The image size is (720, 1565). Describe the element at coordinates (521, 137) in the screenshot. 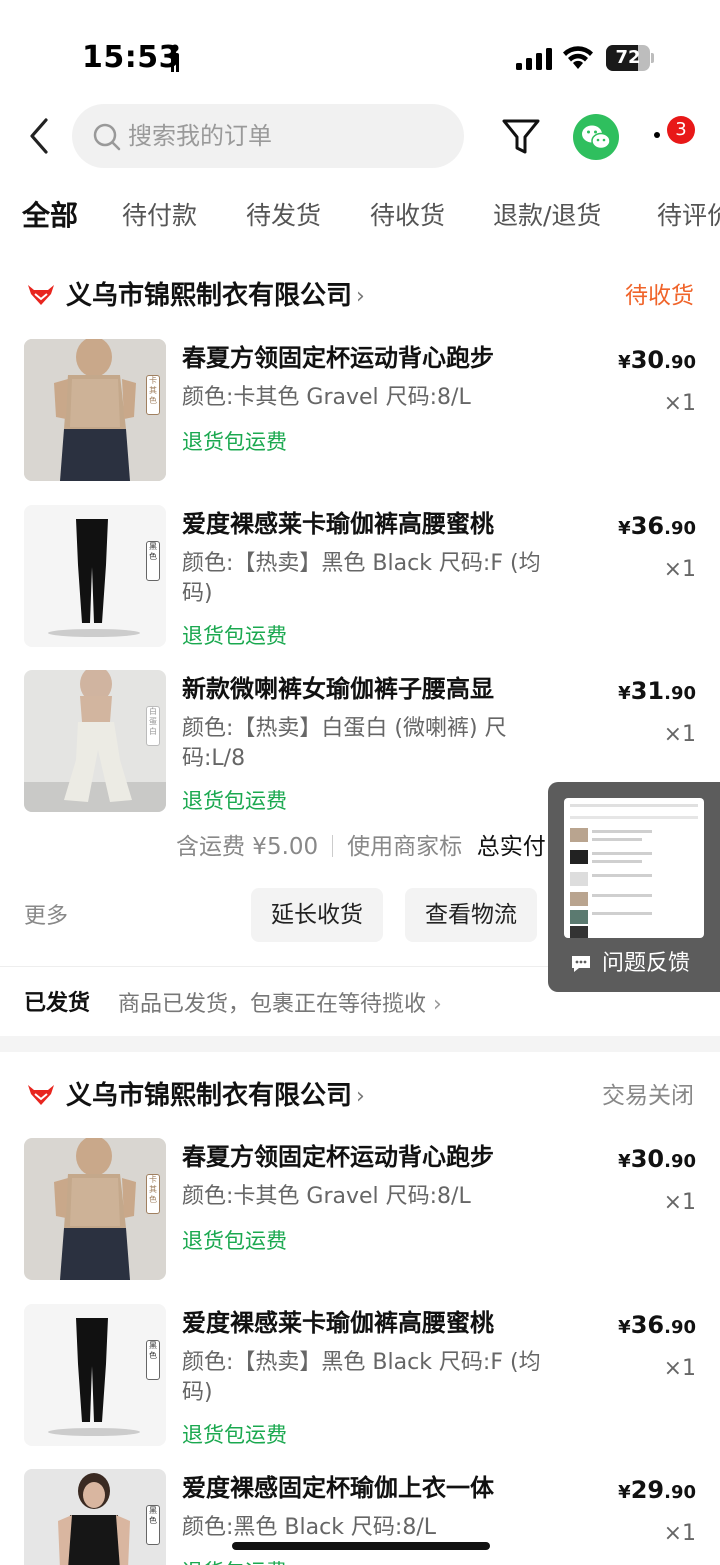

I see `filter-icon` at that location.